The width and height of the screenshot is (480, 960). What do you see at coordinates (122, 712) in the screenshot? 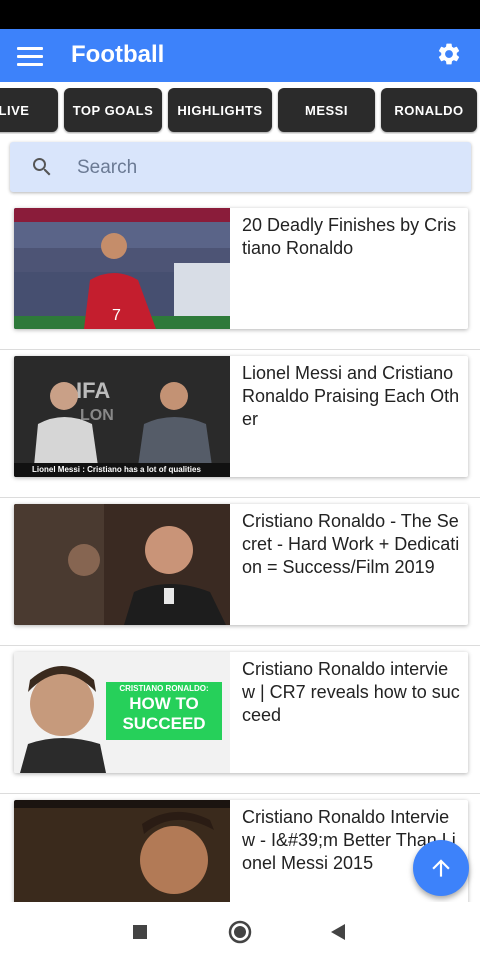
I see `video-thumbnail: CRISTIANO RONALDO: HOW TO SUCCEED` at bounding box center [122, 712].